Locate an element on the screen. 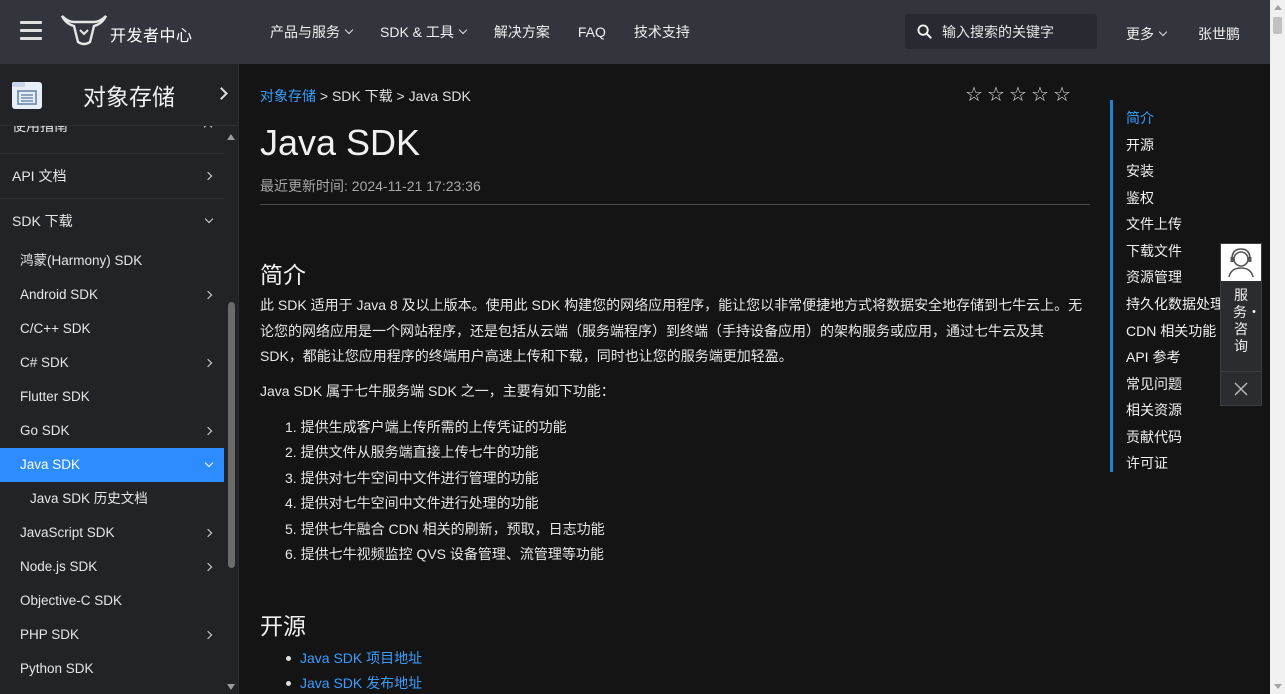 This screenshot has width=1285, height=694. toc-item: 下载文件 is located at coordinates (1154, 251).